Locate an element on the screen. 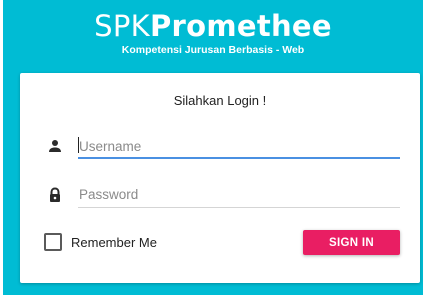 This screenshot has width=427, height=298. remember-me-label: Remember Me is located at coordinates (114, 242).